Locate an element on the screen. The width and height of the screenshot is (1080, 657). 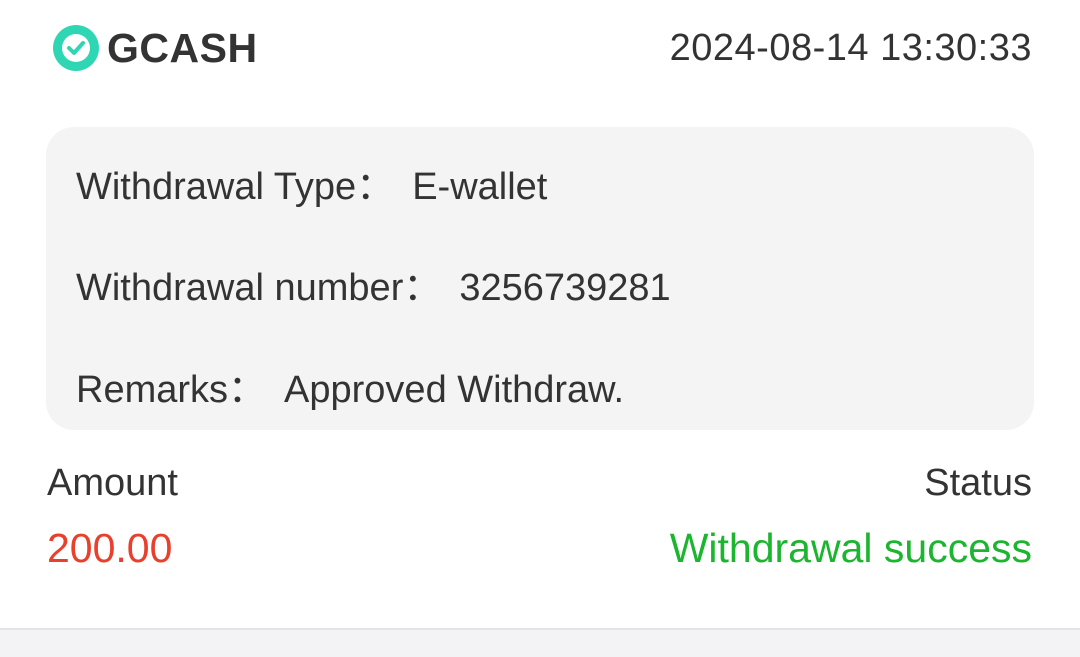
brand: GCASH is located at coordinates (155, 48).